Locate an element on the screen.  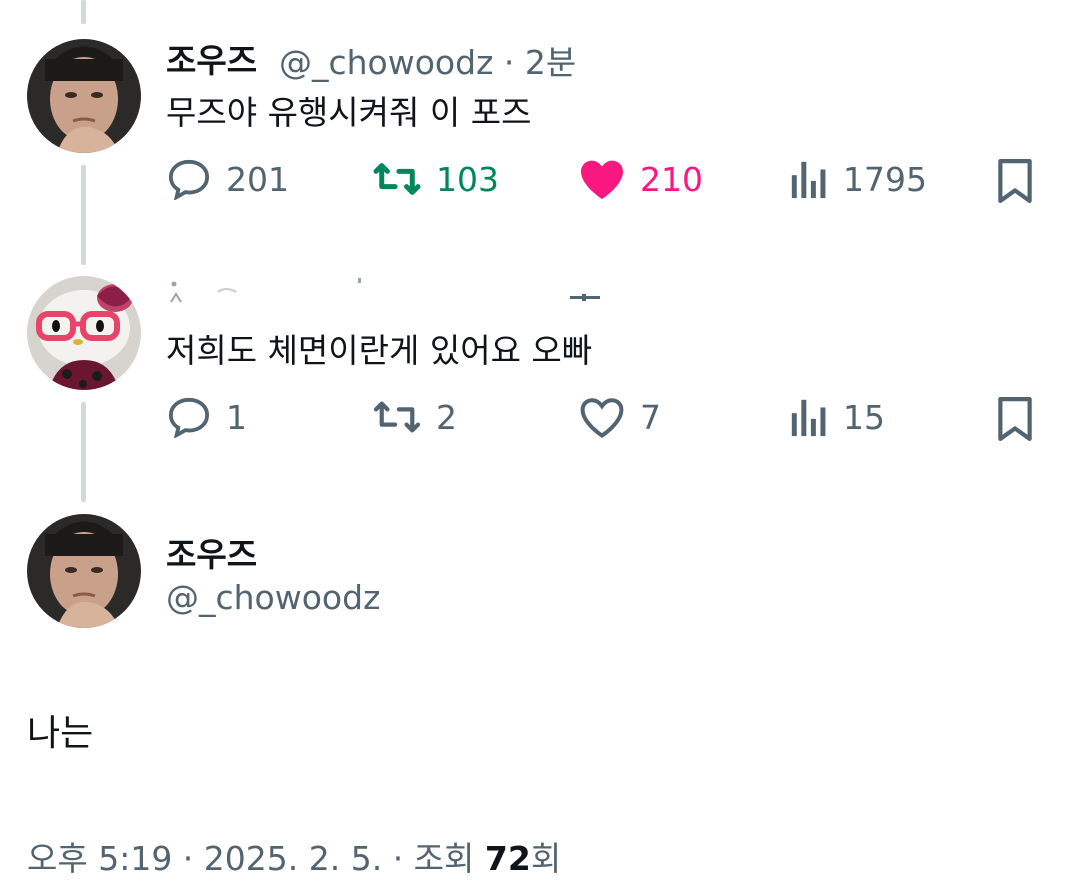
retweet-button: 103 is located at coordinates (435, 179).